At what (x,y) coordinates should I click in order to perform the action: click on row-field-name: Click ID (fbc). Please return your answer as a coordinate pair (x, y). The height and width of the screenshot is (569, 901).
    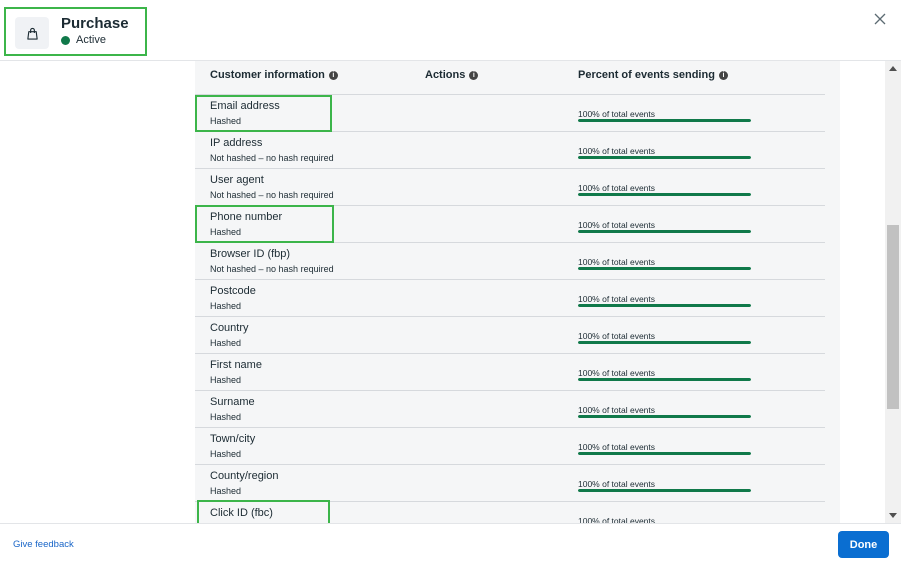
    Looking at the image, I should click on (241, 513).